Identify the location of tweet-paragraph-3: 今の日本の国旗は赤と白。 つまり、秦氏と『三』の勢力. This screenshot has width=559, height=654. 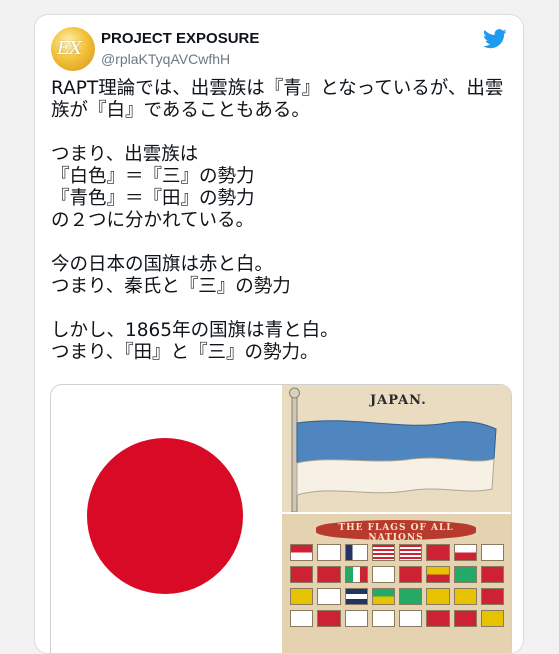
(171, 275).